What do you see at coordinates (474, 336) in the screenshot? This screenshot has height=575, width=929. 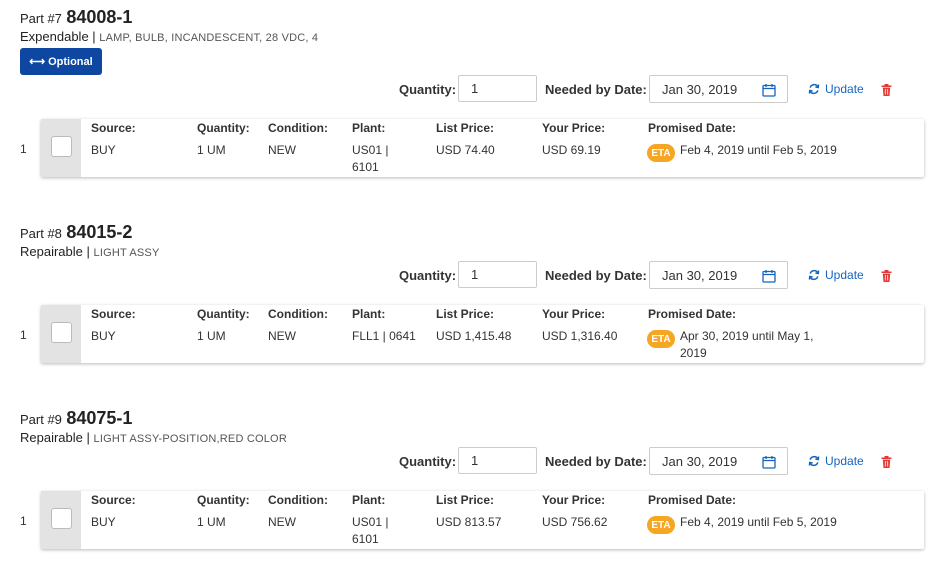 I see `list-price-value: USD 1,415.48` at bounding box center [474, 336].